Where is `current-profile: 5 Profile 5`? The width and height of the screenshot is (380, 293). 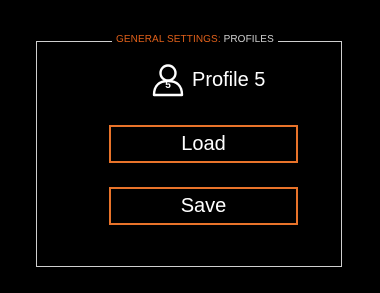 current-profile: 5 Profile 5 is located at coordinates (207, 80).